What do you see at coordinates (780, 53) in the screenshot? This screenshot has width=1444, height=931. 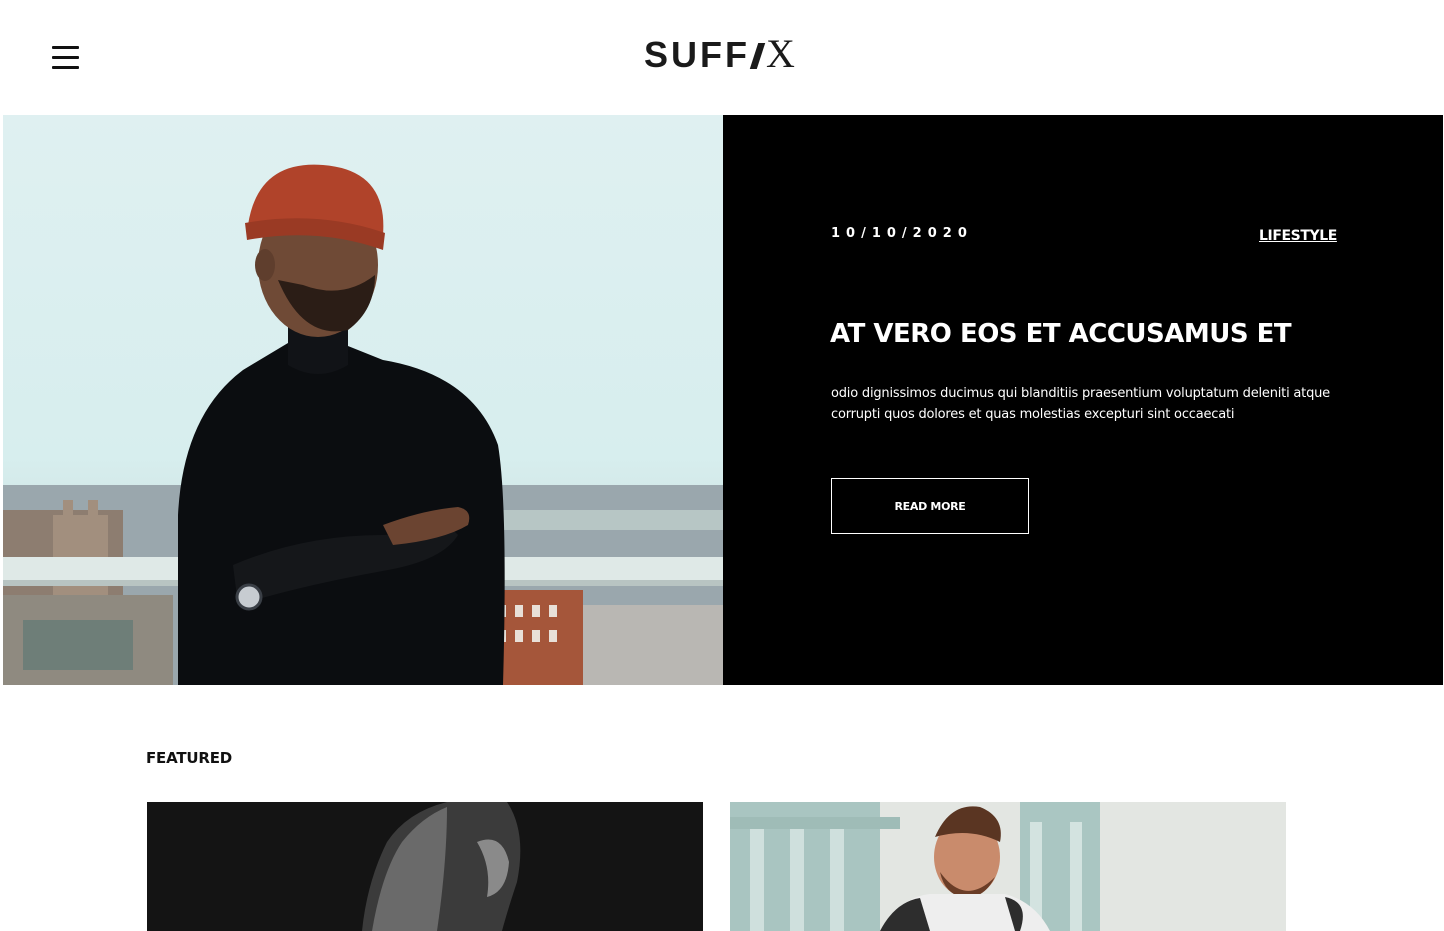 I see `logo-x-letter: X` at bounding box center [780, 53].